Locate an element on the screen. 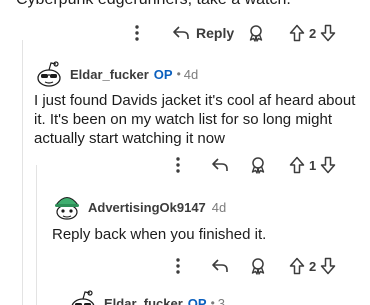  vote-group: 1 is located at coordinates (312, 165).